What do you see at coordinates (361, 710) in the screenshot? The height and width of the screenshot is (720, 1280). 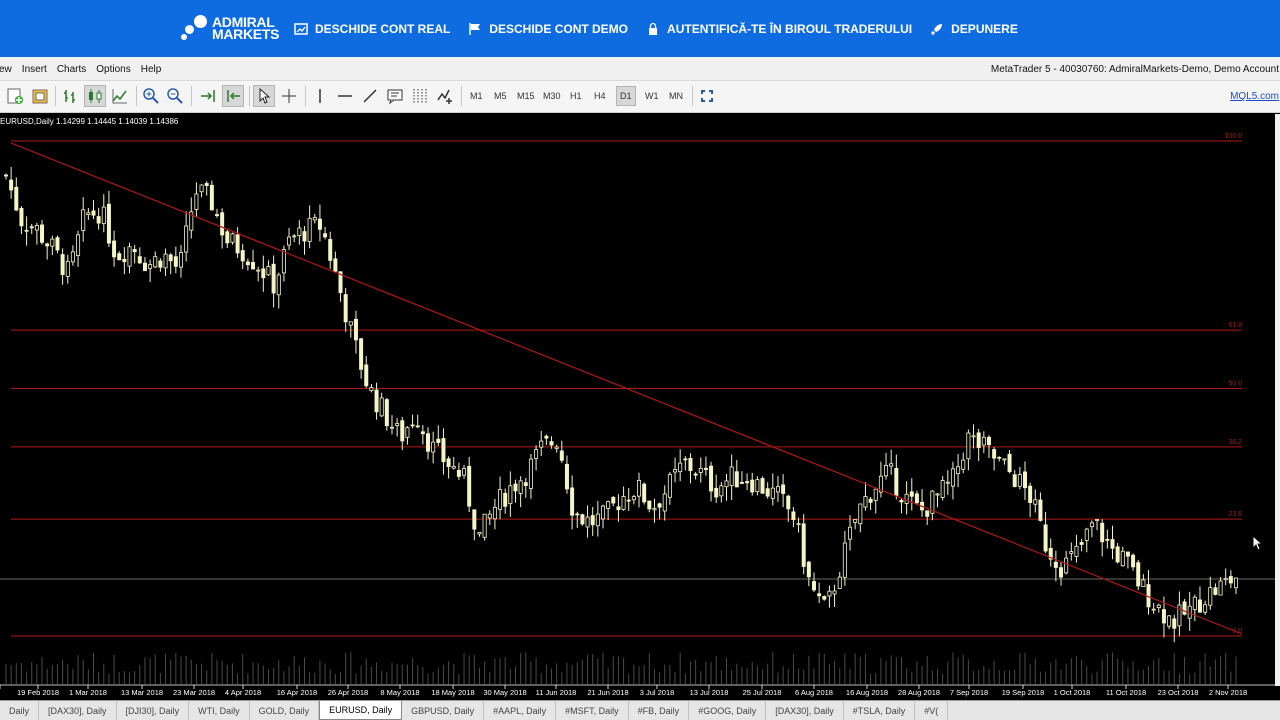 I see `chart-tab: EURUSD, Daily` at bounding box center [361, 710].